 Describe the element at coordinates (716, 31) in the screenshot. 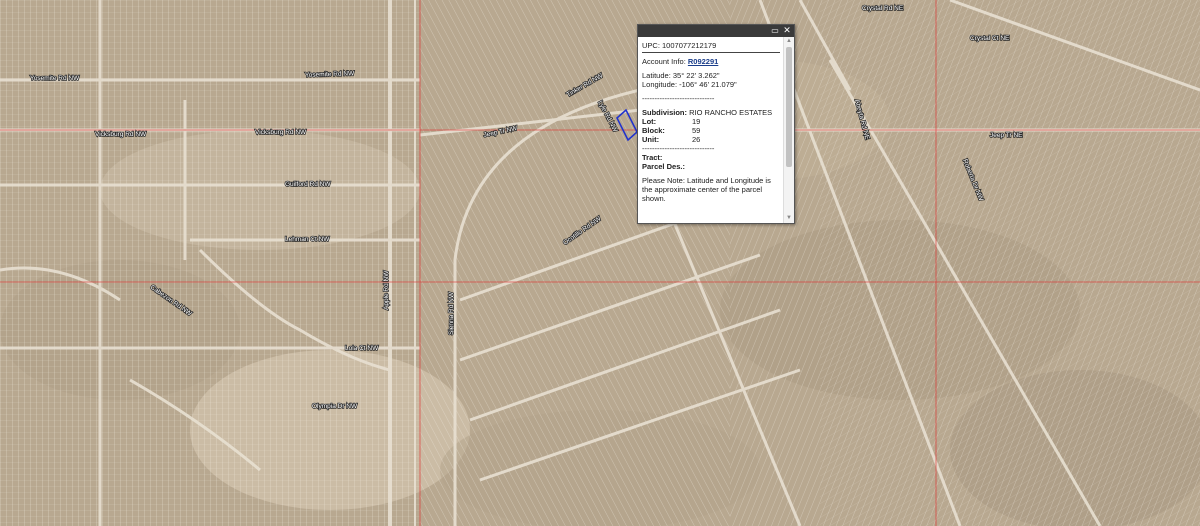

I see `popup-header: ▭ ✕` at that location.